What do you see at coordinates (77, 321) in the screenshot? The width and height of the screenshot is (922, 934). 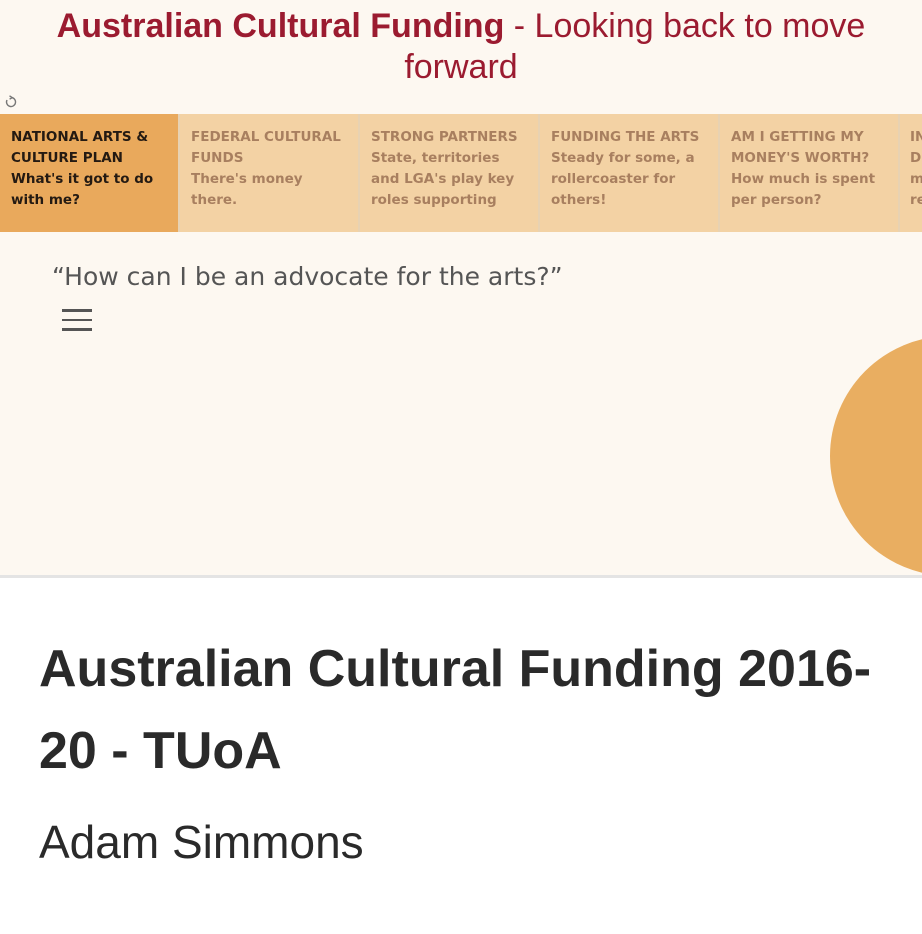 I see `menu-icon` at bounding box center [77, 321].